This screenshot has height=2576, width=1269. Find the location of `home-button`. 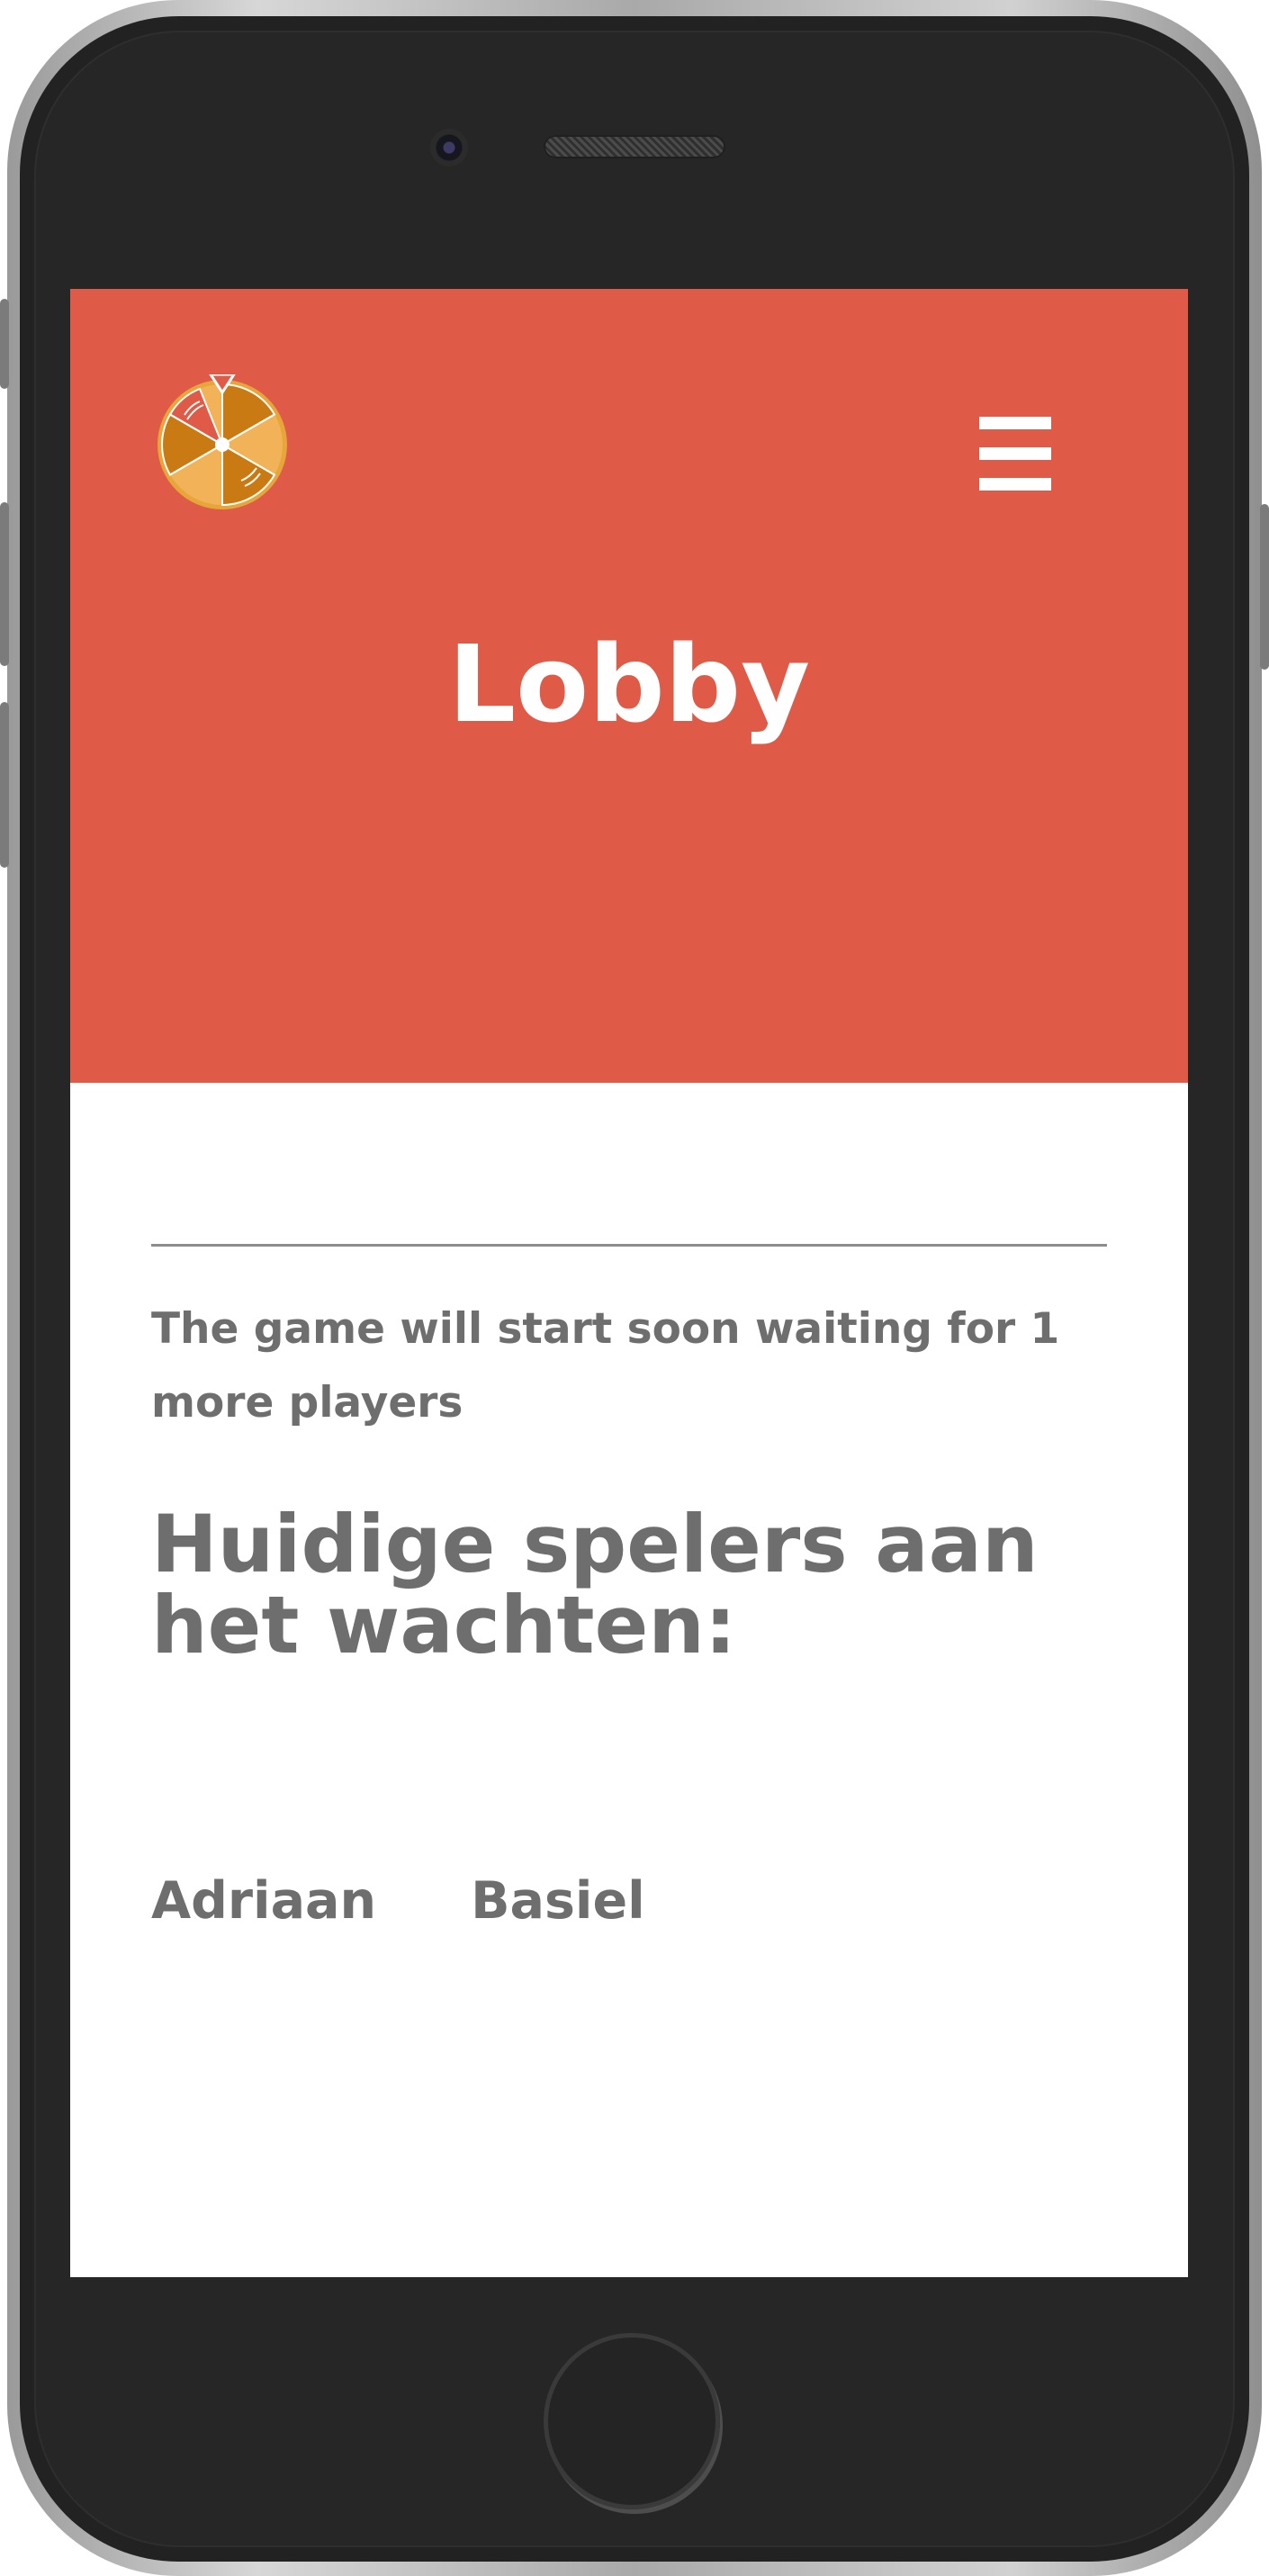

home-button is located at coordinates (632, 2421).